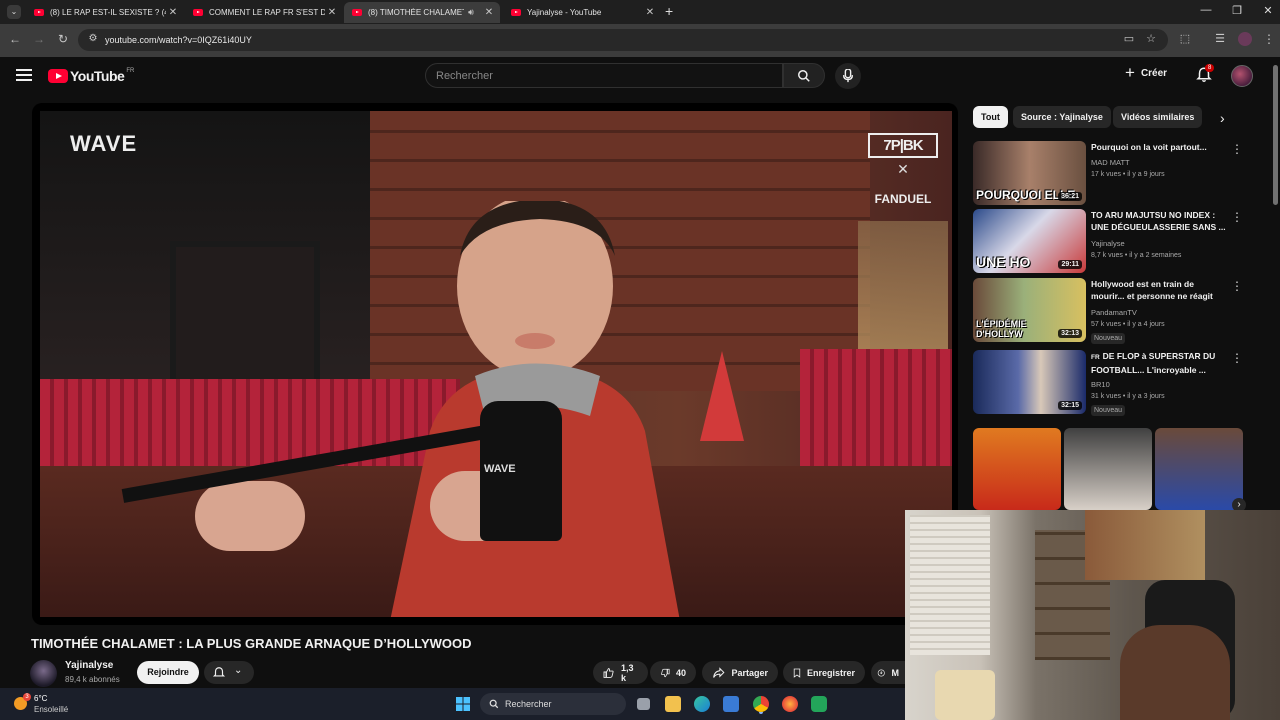  I want to click on close-window-icon: ✕, so click(1268, 10).